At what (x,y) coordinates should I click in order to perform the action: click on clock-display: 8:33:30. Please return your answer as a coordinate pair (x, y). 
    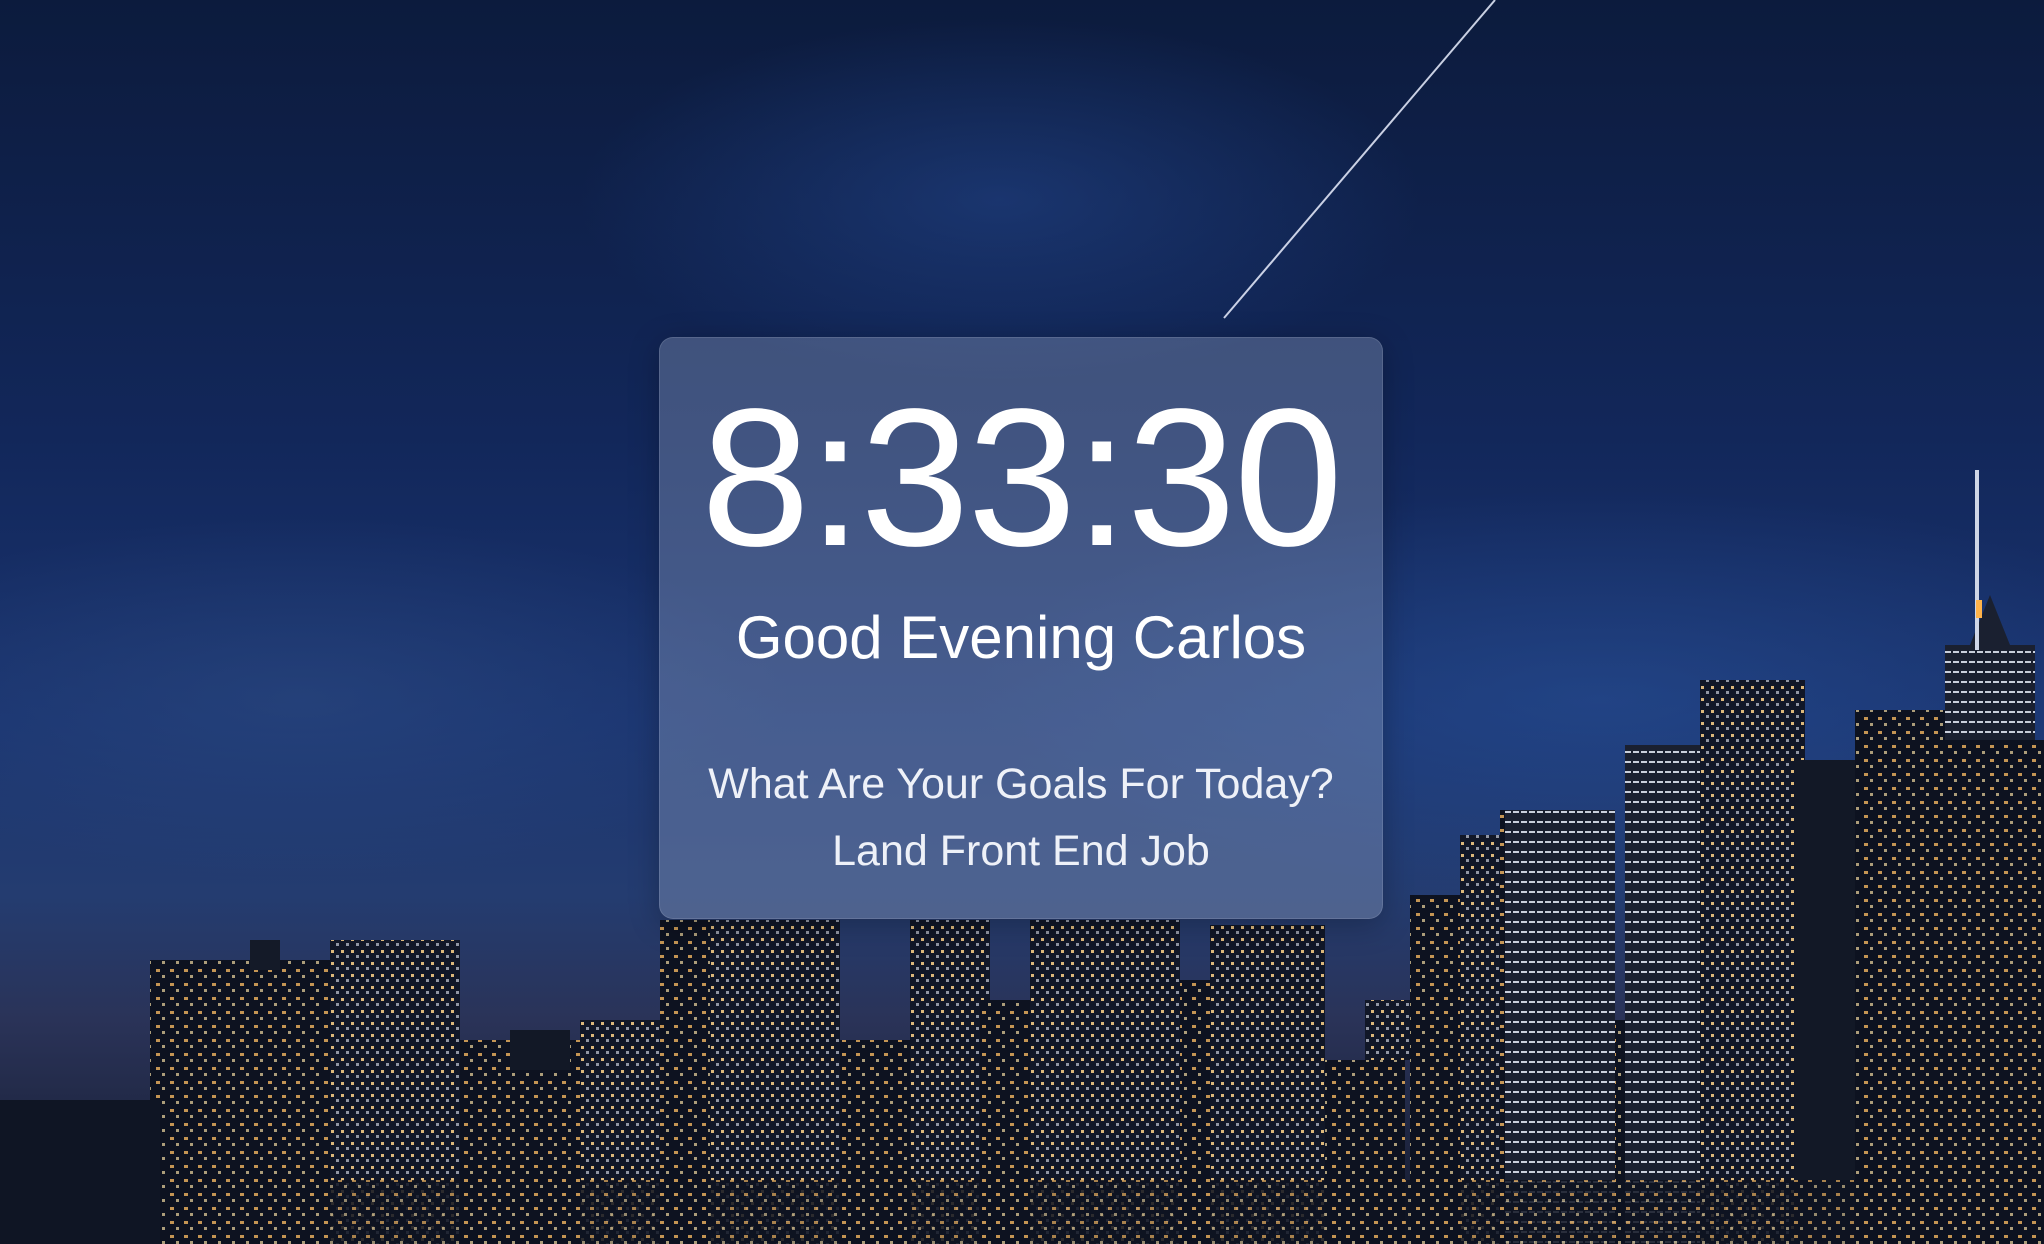
    Looking at the image, I should click on (1022, 477).